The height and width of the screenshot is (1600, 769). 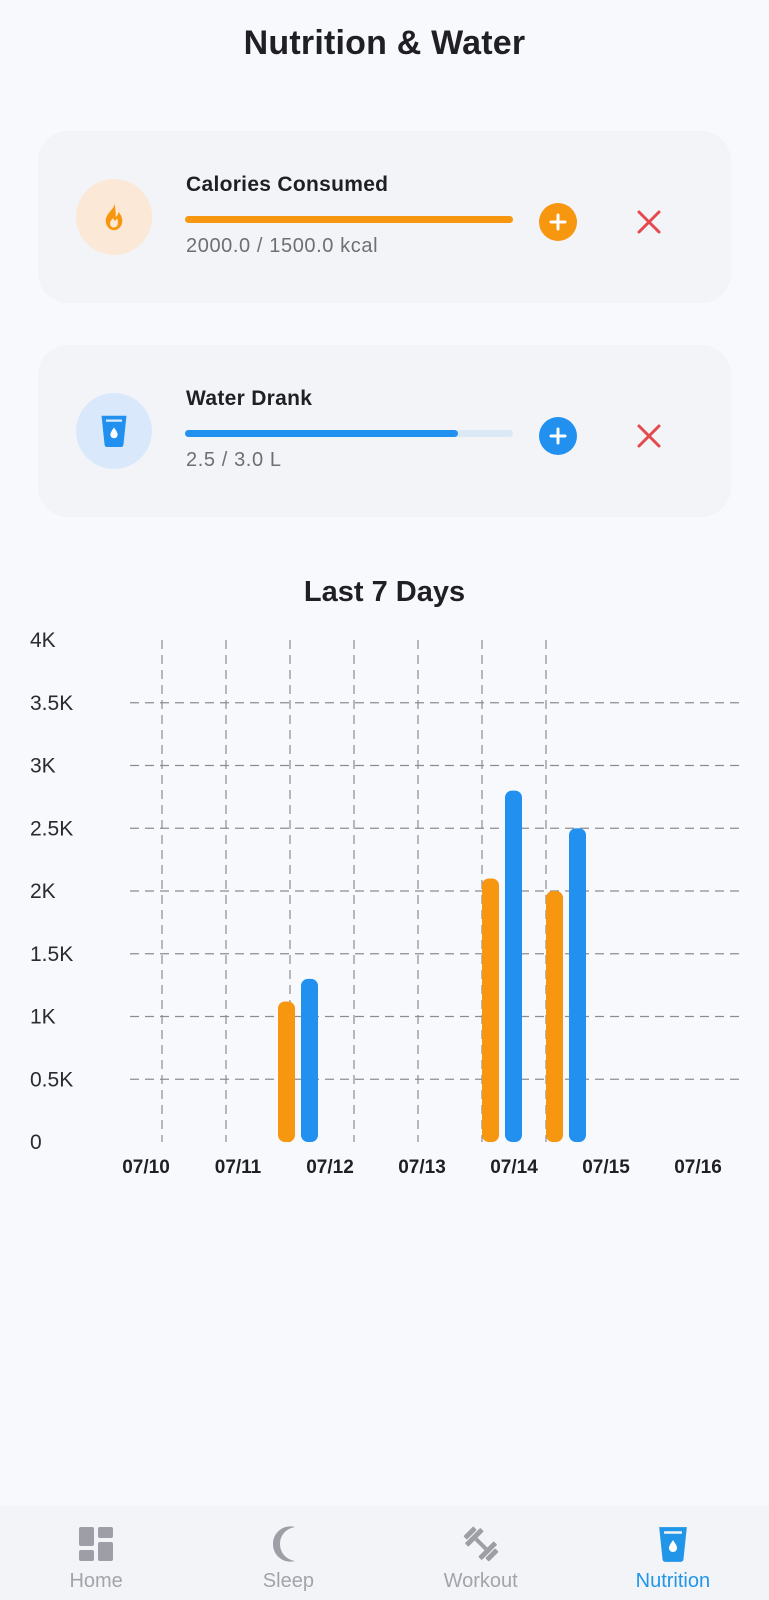 What do you see at coordinates (284, 1544) in the screenshot?
I see `moon-icon` at bounding box center [284, 1544].